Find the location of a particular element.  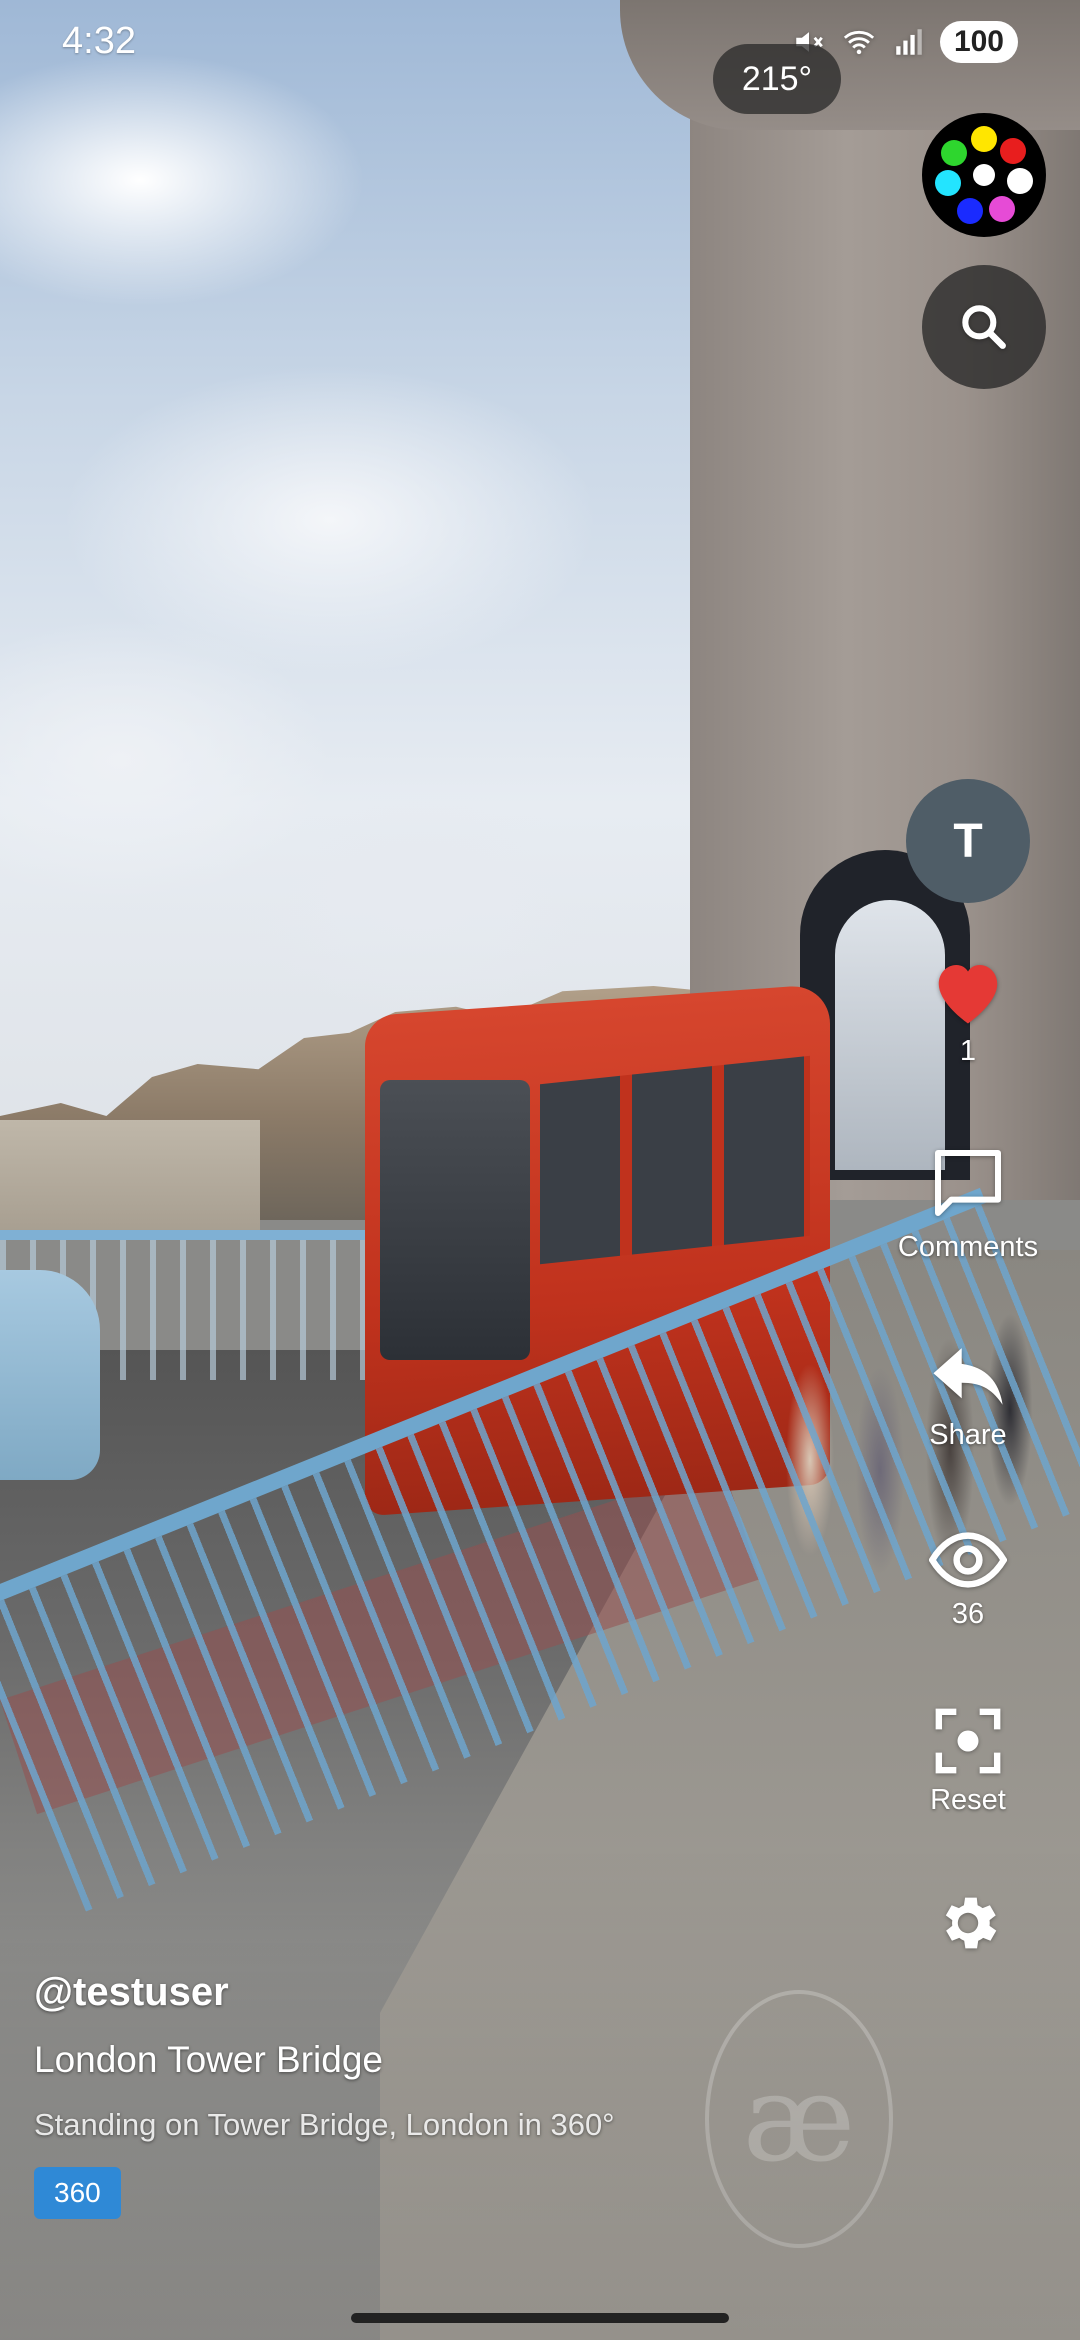

river is located at coordinates (130, 1180).